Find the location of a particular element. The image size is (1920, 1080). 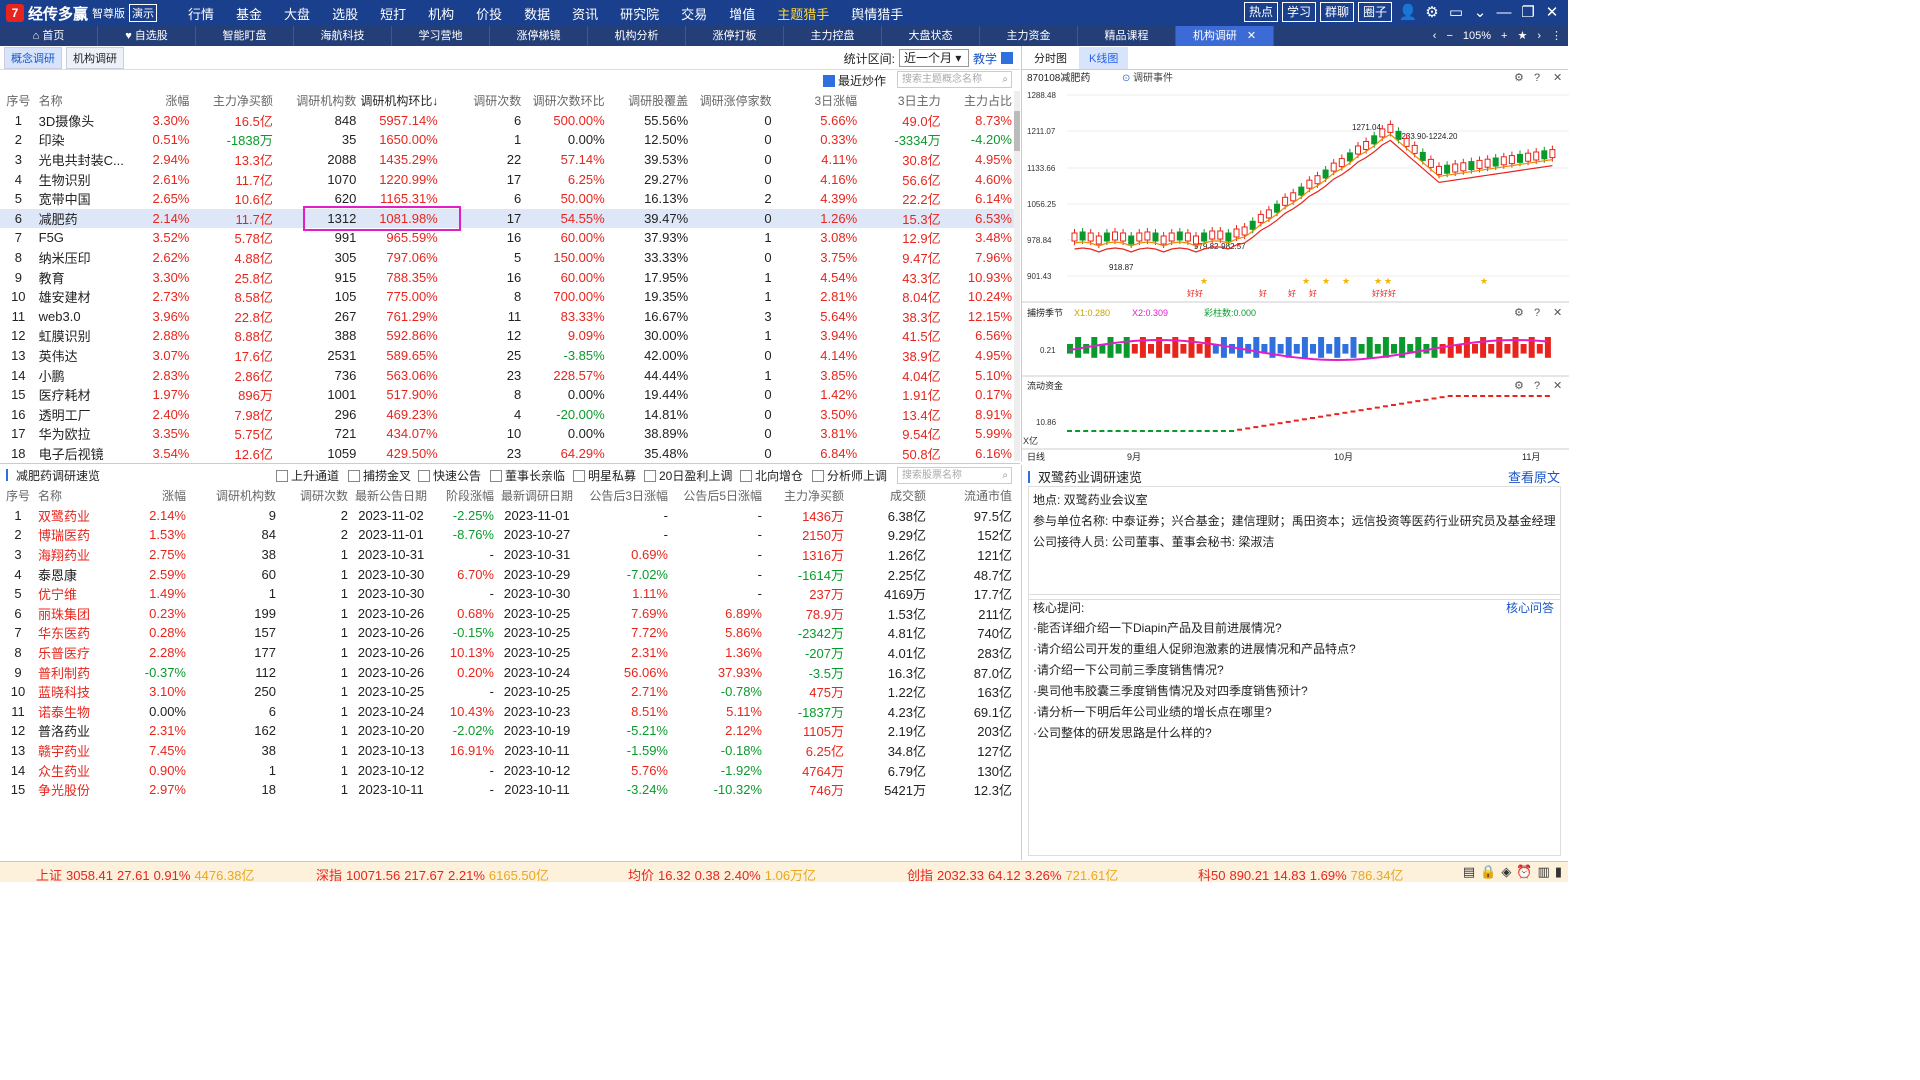

tab-control: 主力控盘 is located at coordinates (833, 36).